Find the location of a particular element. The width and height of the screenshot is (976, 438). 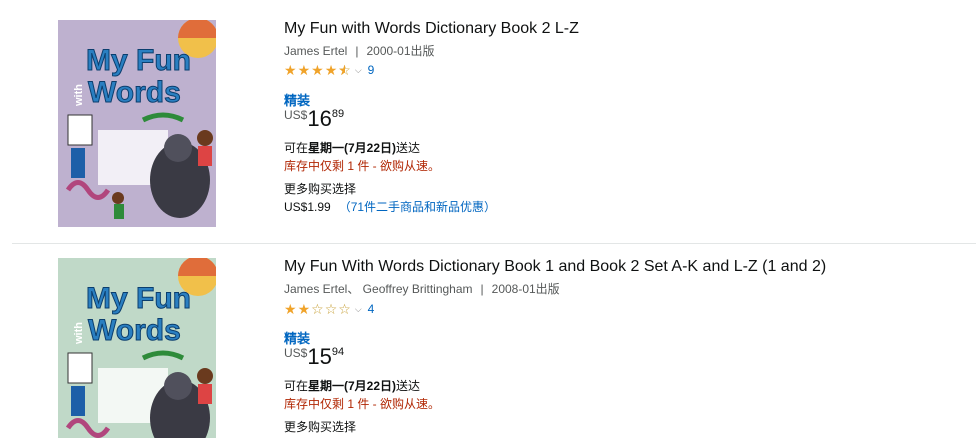

byline: James Ertel | 2000-01出版 is located at coordinates (359, 50).